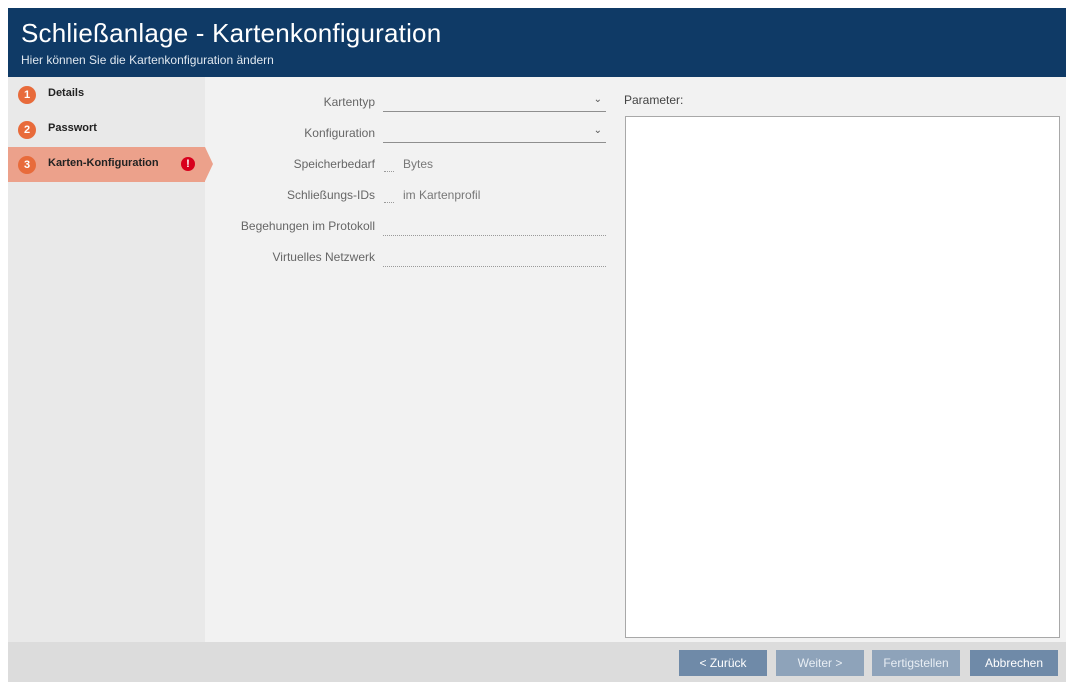 This screenshot has height=682, width=1073. What do you see at coordinates (389, 166) in the screenshot?
I see `speicherbedarf-value` at bounding box center [389, 166].